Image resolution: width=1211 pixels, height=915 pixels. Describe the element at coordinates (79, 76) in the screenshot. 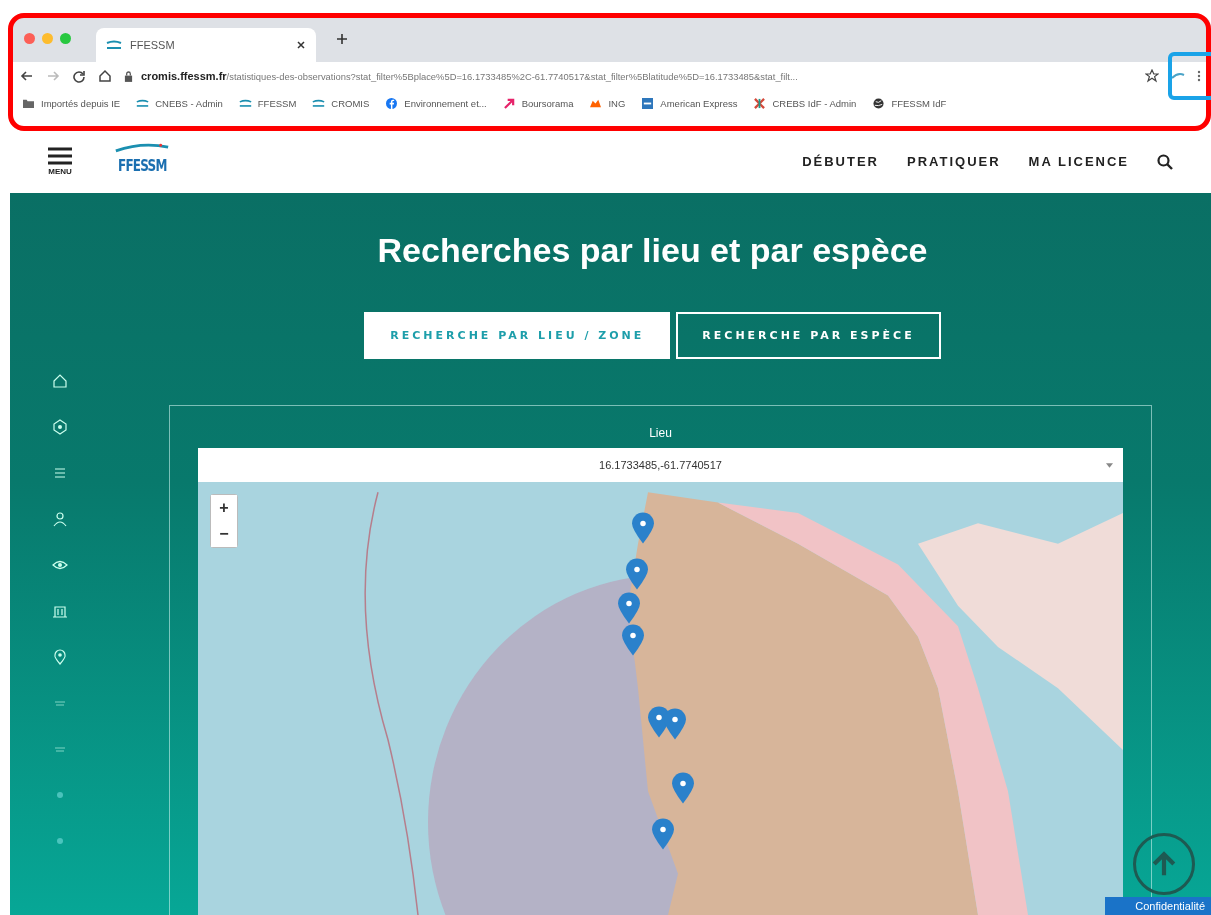

I see `reload-icon` at that location.